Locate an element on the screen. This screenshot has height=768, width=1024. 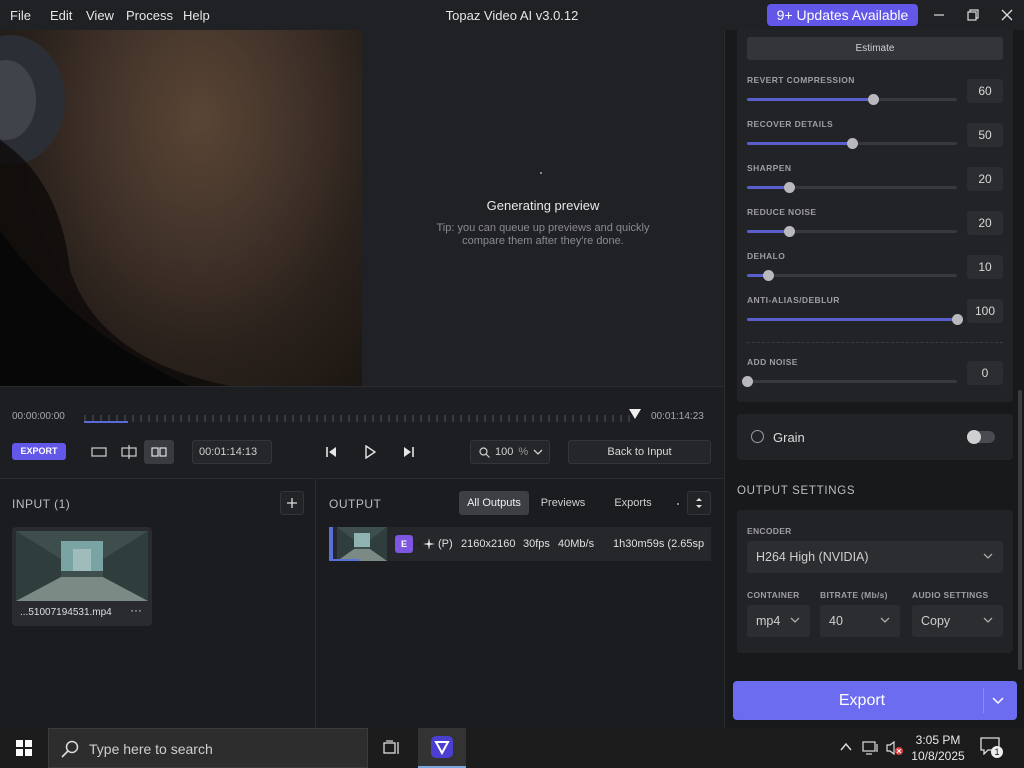
updates-button: 9+ Updates Available is located at coordinates (842, 15).